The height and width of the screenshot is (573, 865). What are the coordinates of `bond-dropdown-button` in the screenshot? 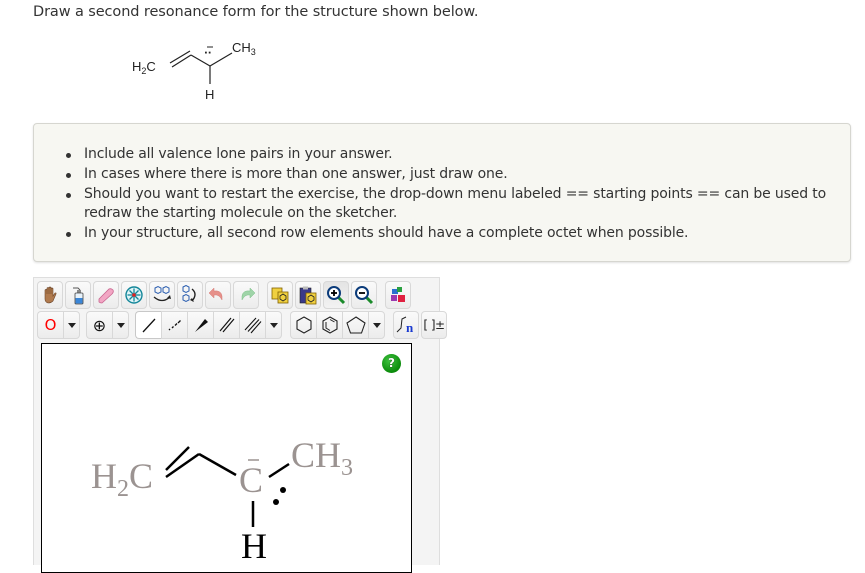 It's located at (273, 325).